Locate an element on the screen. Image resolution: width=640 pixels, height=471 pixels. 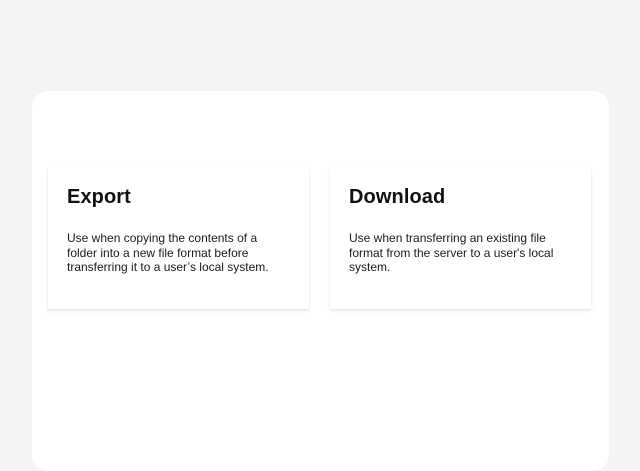
export-title: Export is located at coordinates (99, 197).